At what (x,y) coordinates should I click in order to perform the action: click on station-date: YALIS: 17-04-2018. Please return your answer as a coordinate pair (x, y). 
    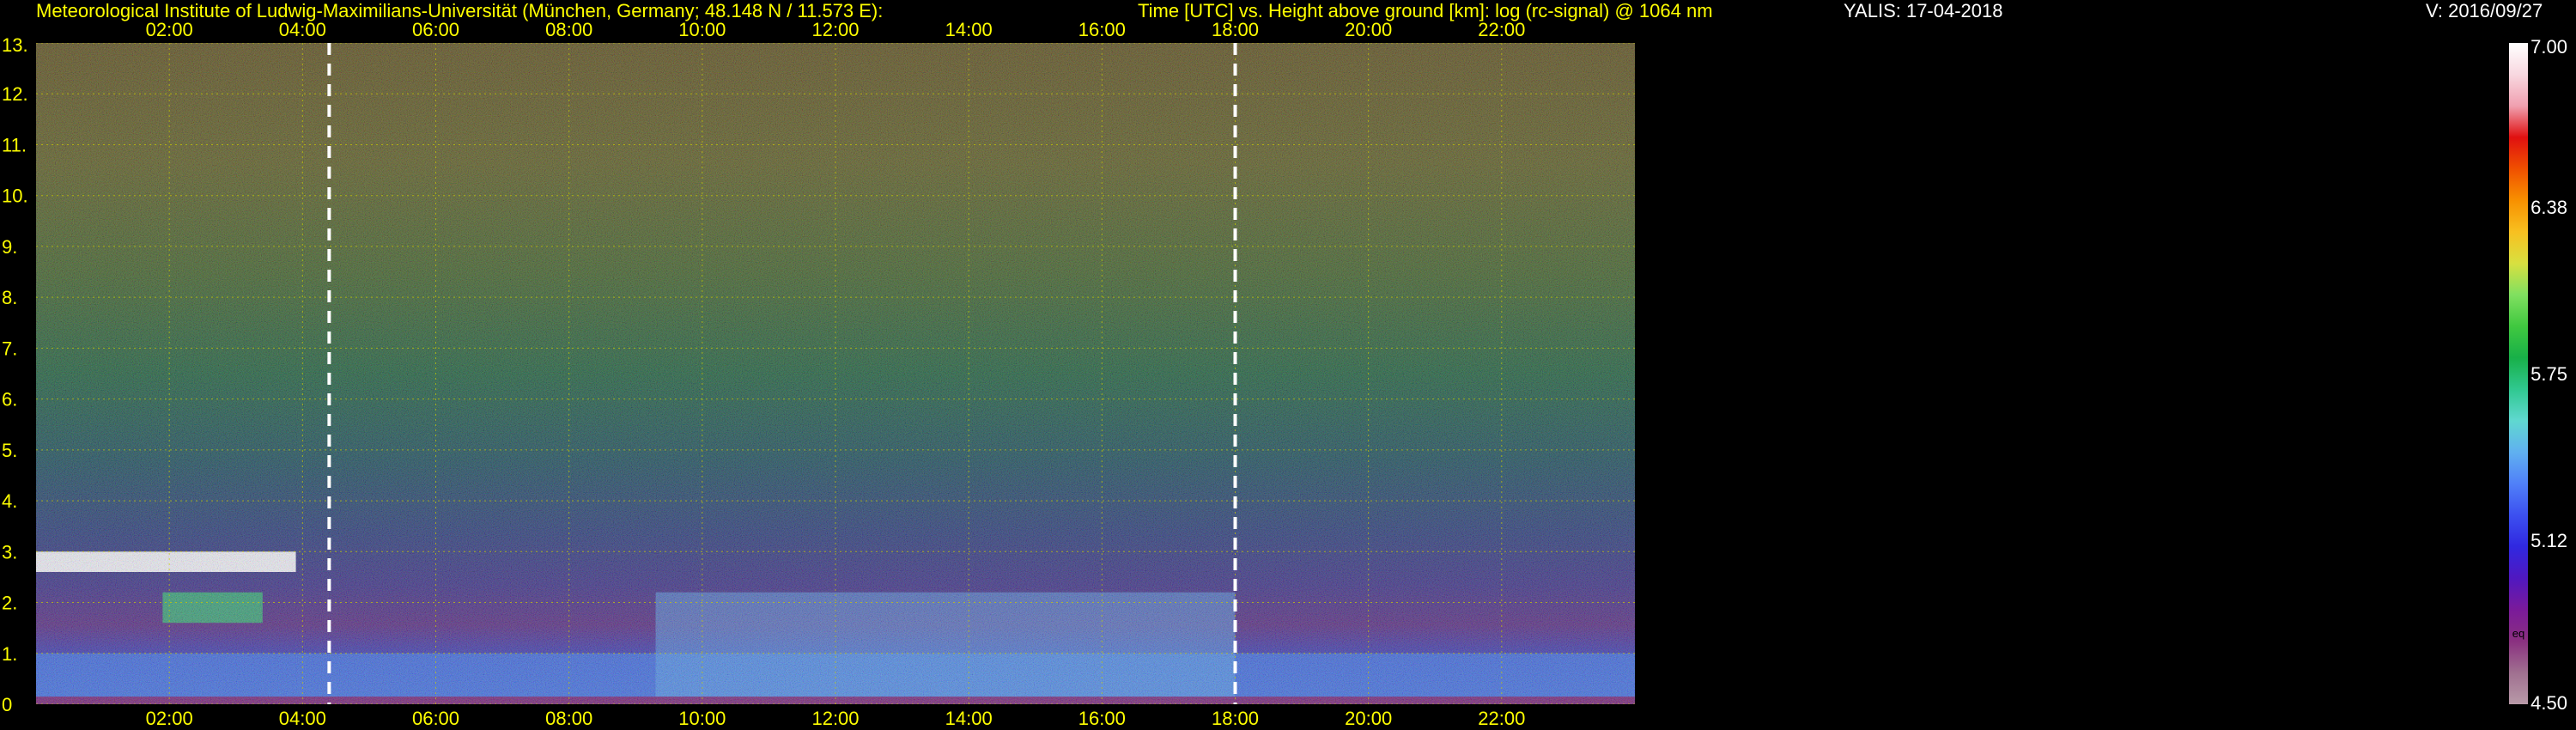
    Looking at the image, I should click on (1923, 10).